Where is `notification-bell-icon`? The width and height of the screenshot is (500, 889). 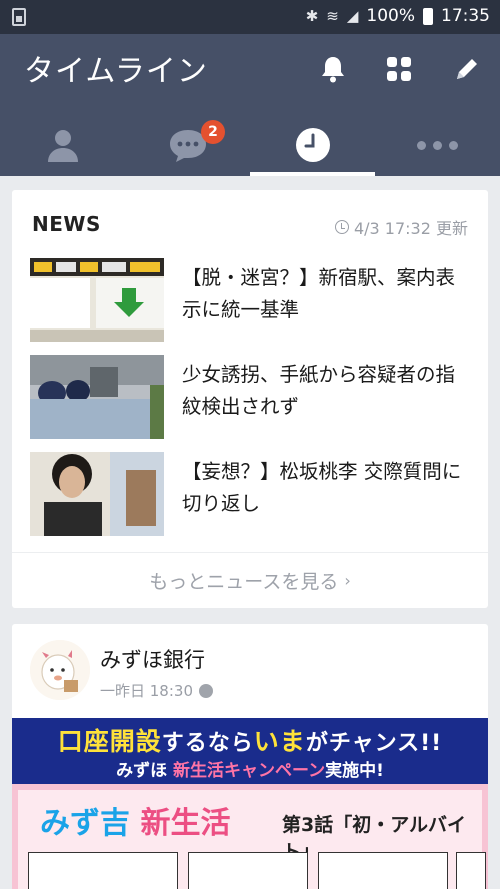
notification-bell-icon is located at coordinates (333, 69).